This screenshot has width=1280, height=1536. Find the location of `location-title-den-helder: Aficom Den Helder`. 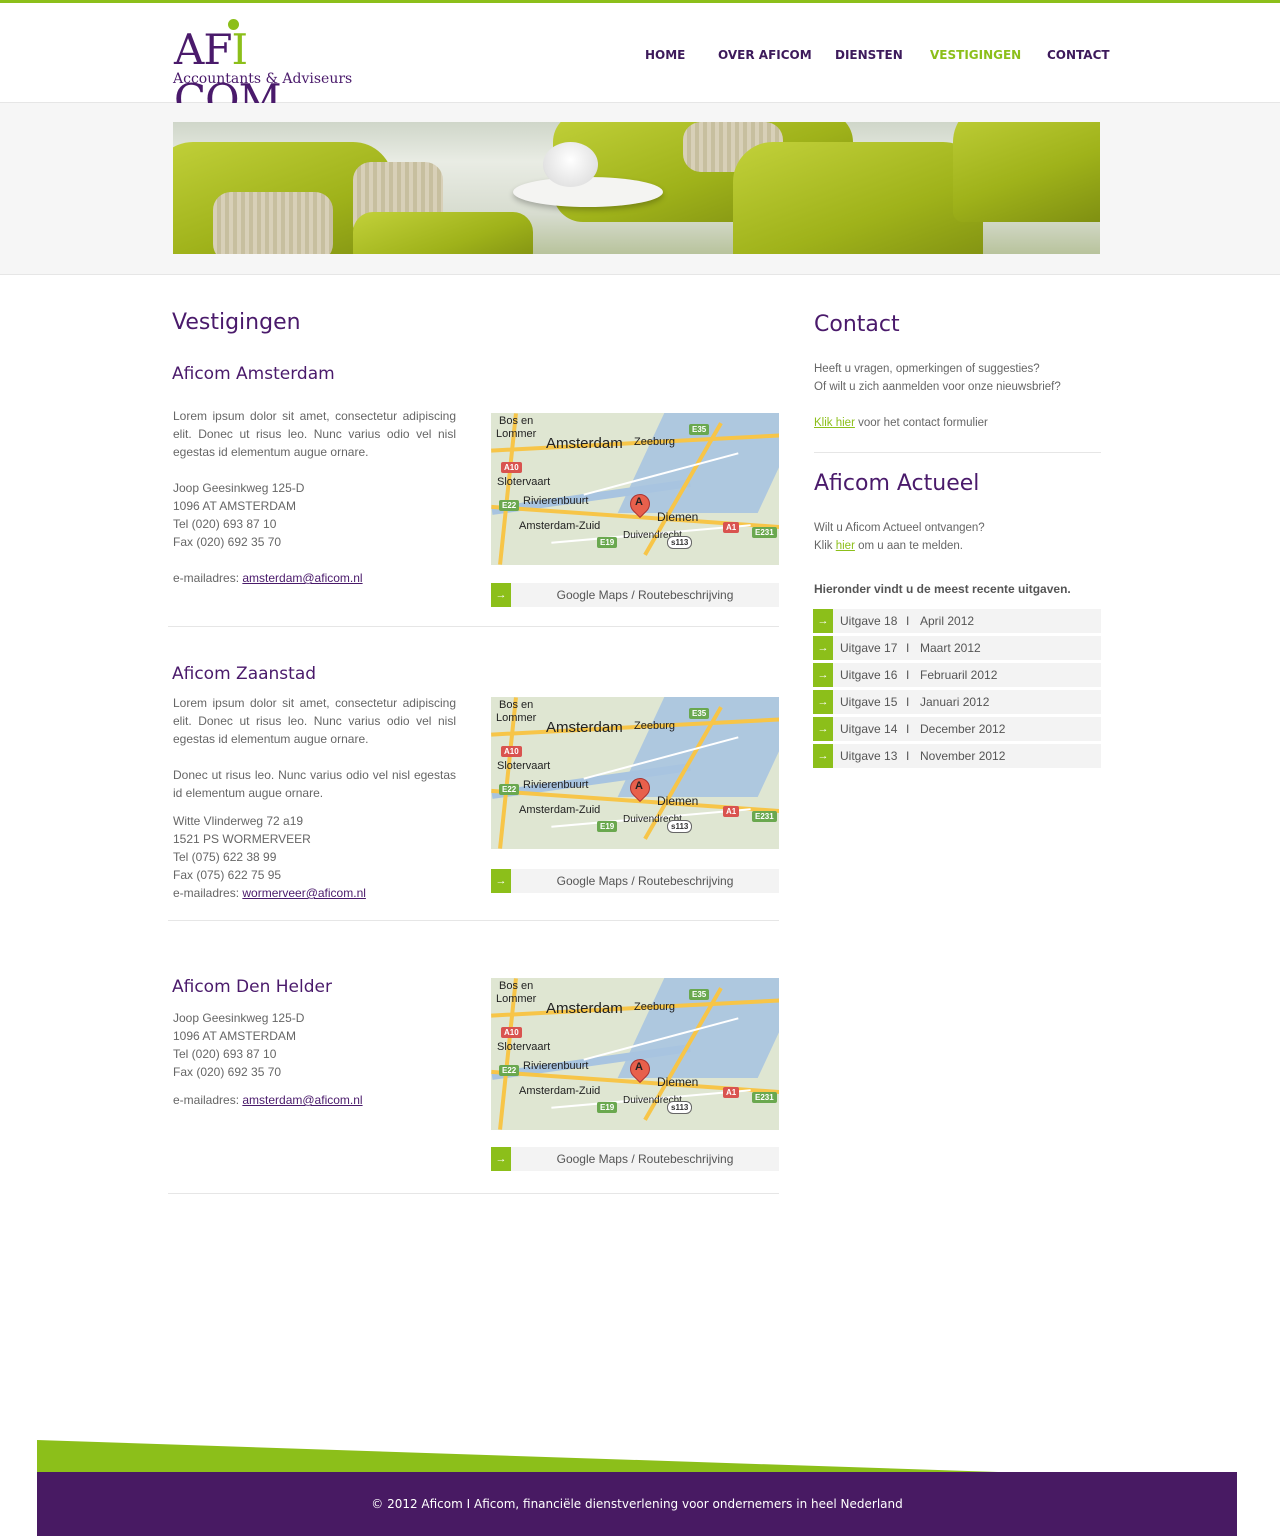

location-title-den-helder: Aficom Den Helder is located at coordinates (252, 987).